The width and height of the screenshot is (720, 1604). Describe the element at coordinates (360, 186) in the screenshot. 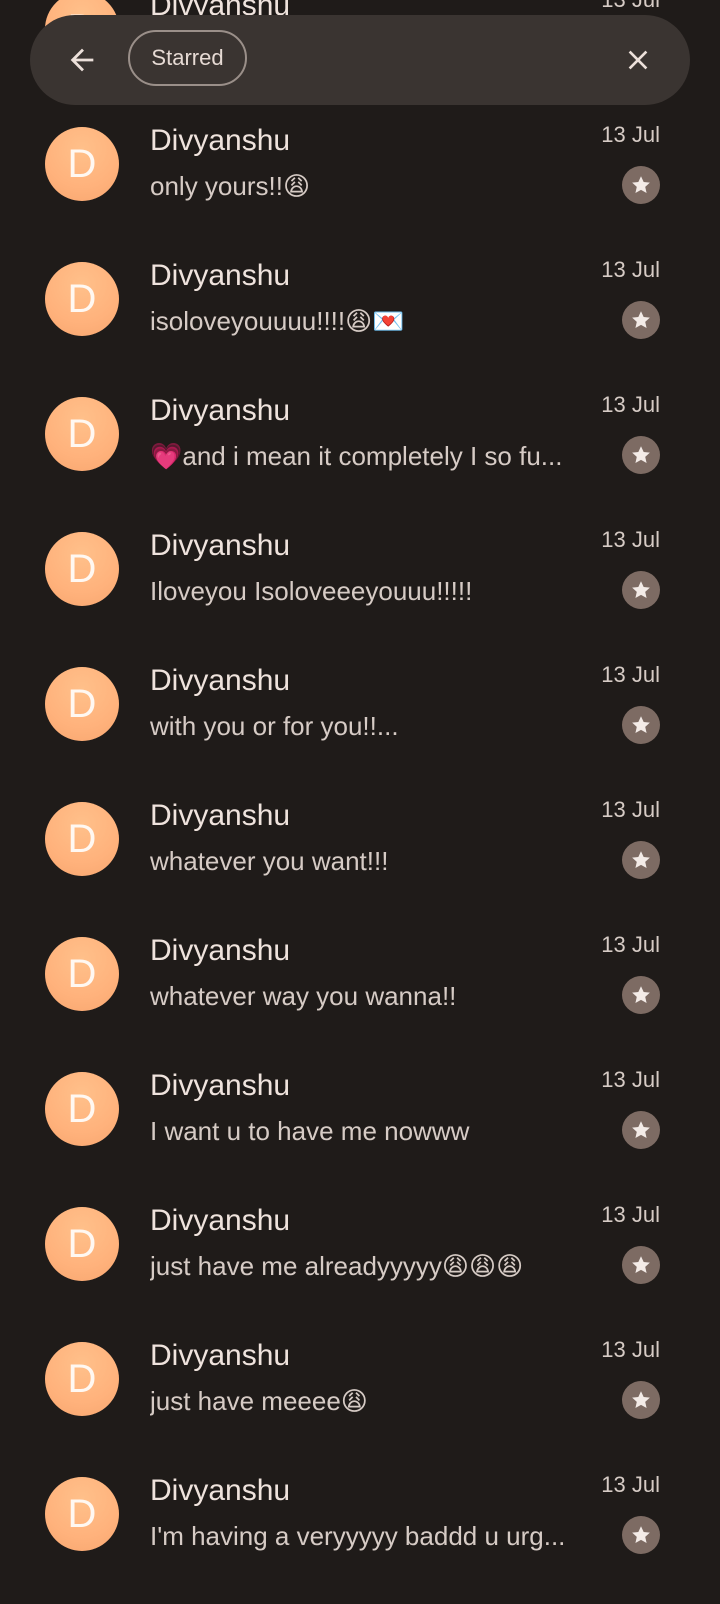

I see `list-item: D Divyanshu 13 Jul only yours!!😩` at that location.